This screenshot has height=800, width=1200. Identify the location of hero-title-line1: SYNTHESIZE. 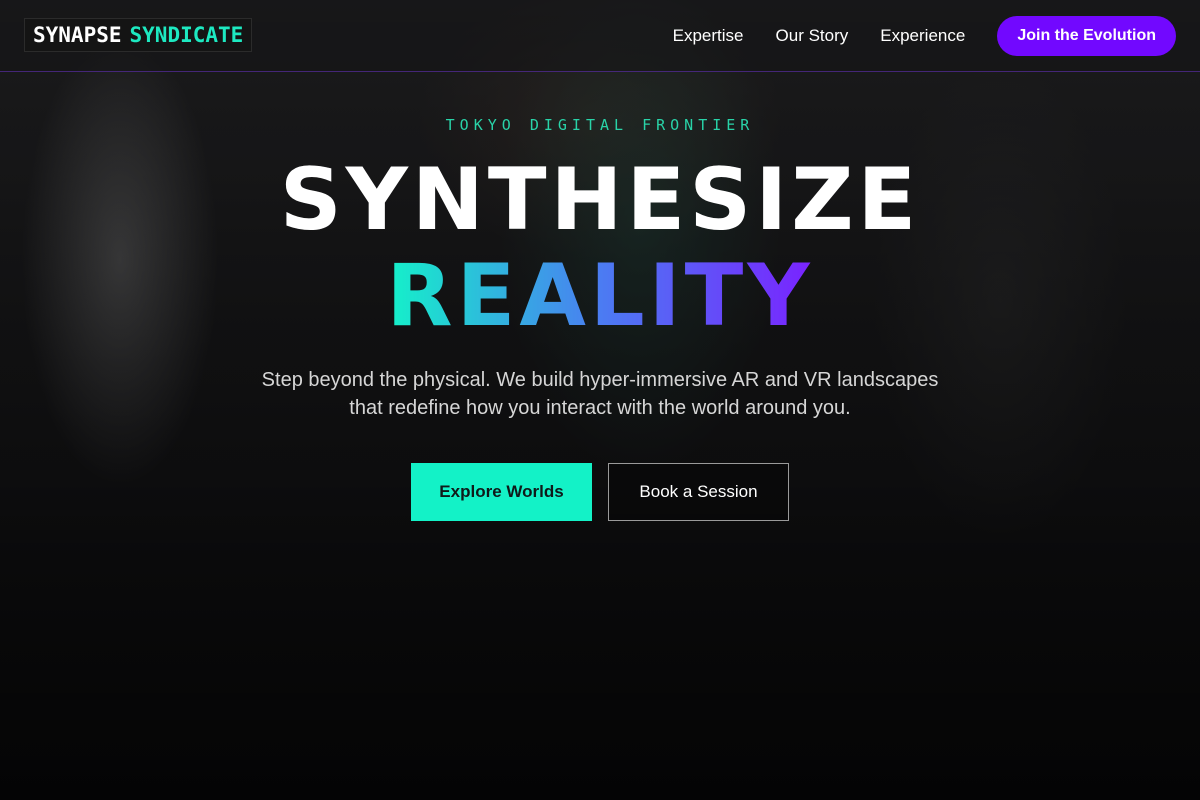
(600, 200).